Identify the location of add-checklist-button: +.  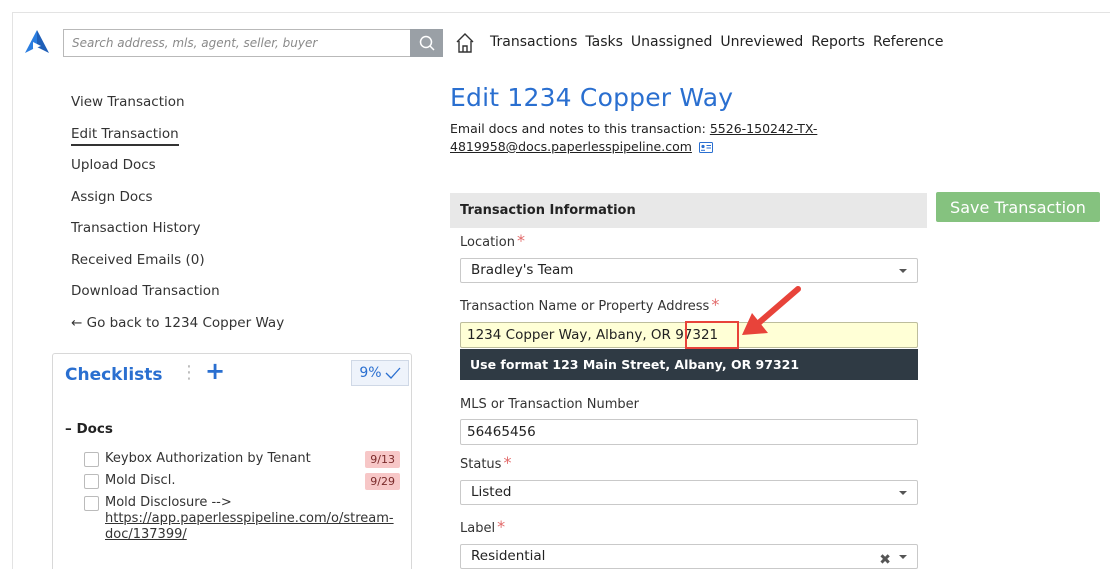
(215, 371).